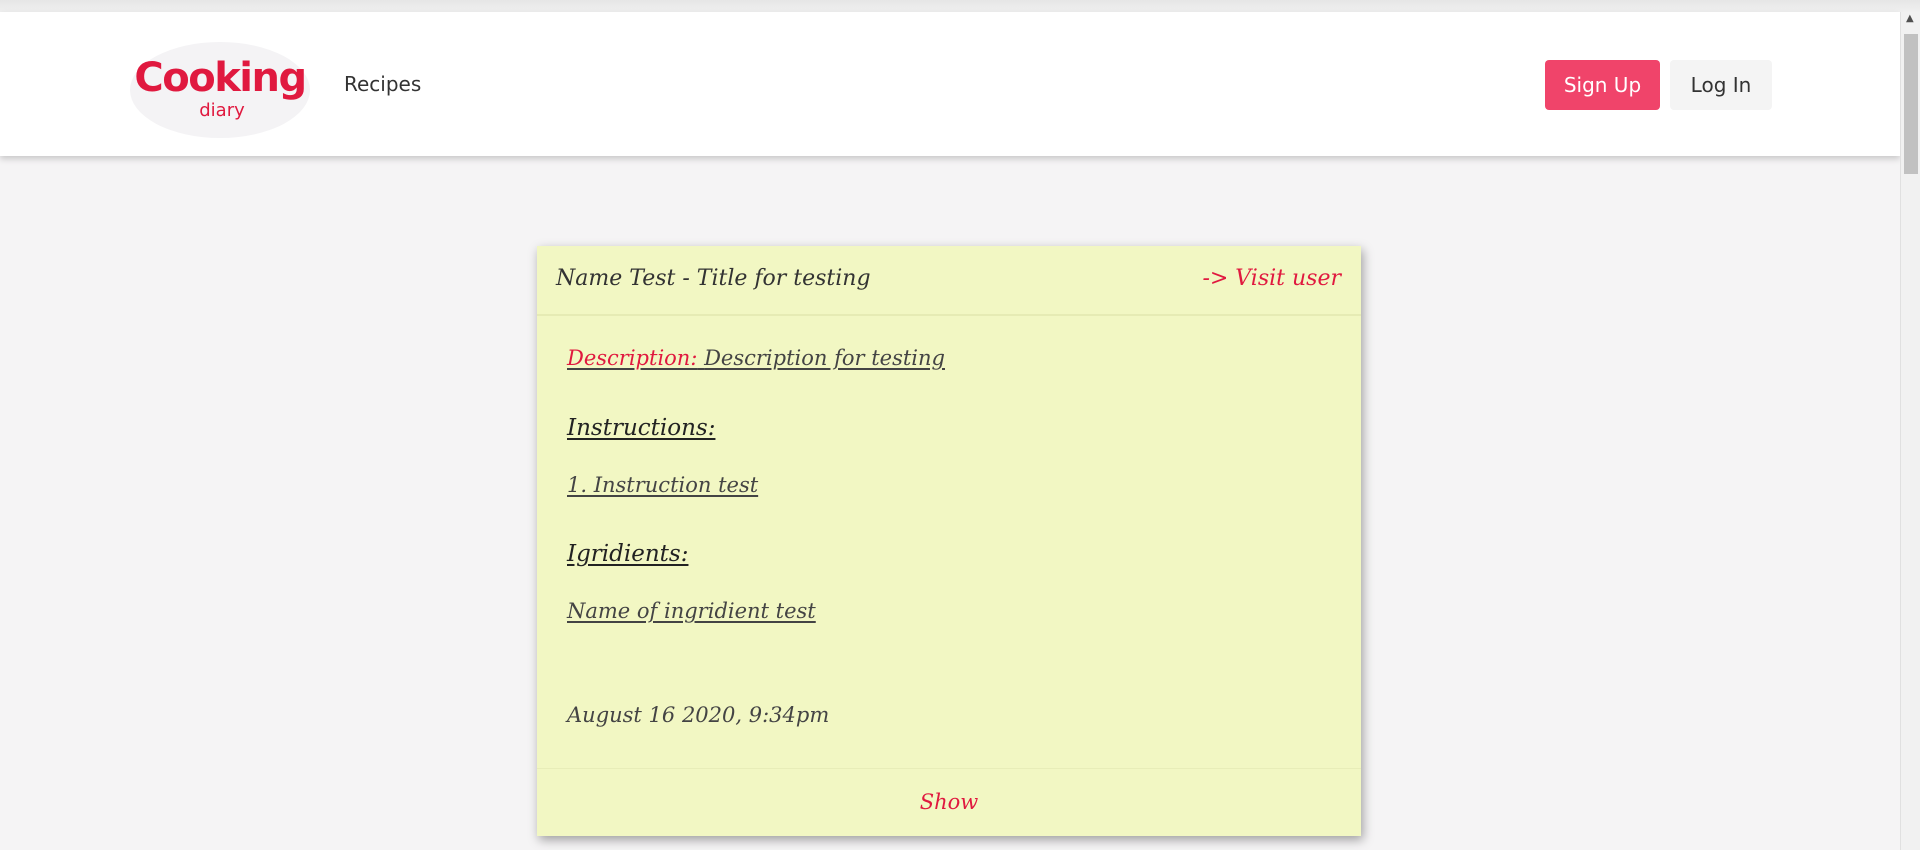  I want to click on page-scrollbar: ▲, so click(1910, 431).